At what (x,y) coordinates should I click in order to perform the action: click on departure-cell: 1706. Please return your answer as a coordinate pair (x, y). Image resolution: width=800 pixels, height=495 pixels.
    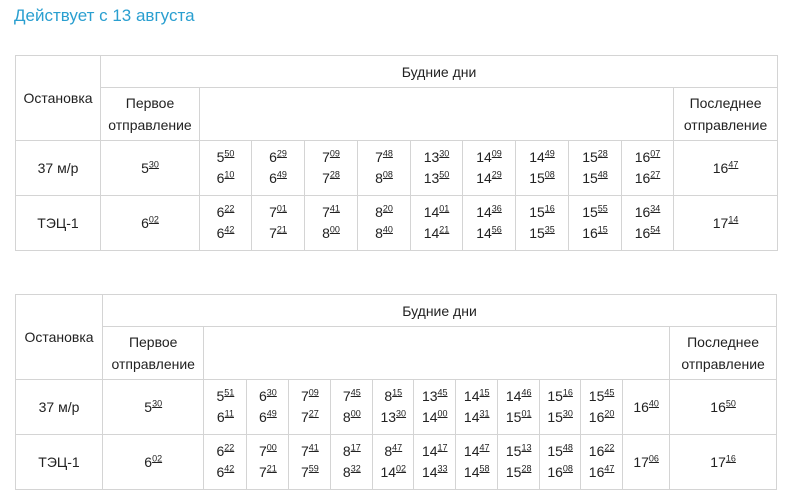
    Looking at the image, I should click on (646, 462).